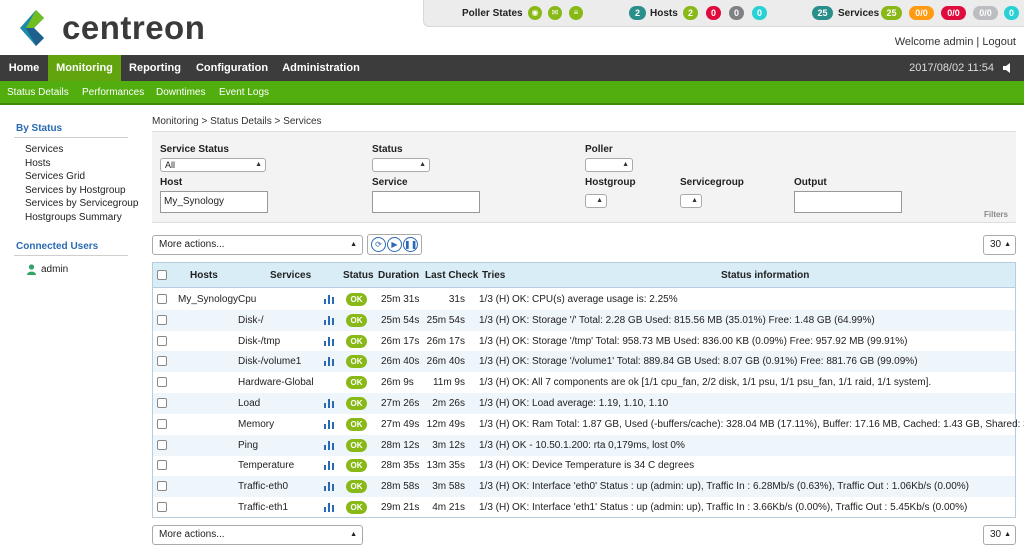  I want to click on sidebar-item-services-by-hostgroup: Services by Hostgroup, so click(75, 190).